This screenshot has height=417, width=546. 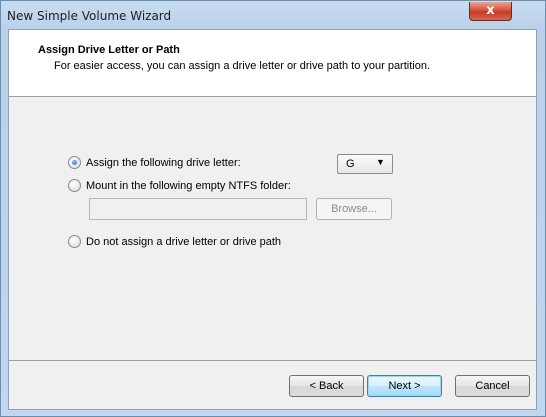 I want to click on title-bar: New Simple Volume Wizard x, so click(x=273, y=15).